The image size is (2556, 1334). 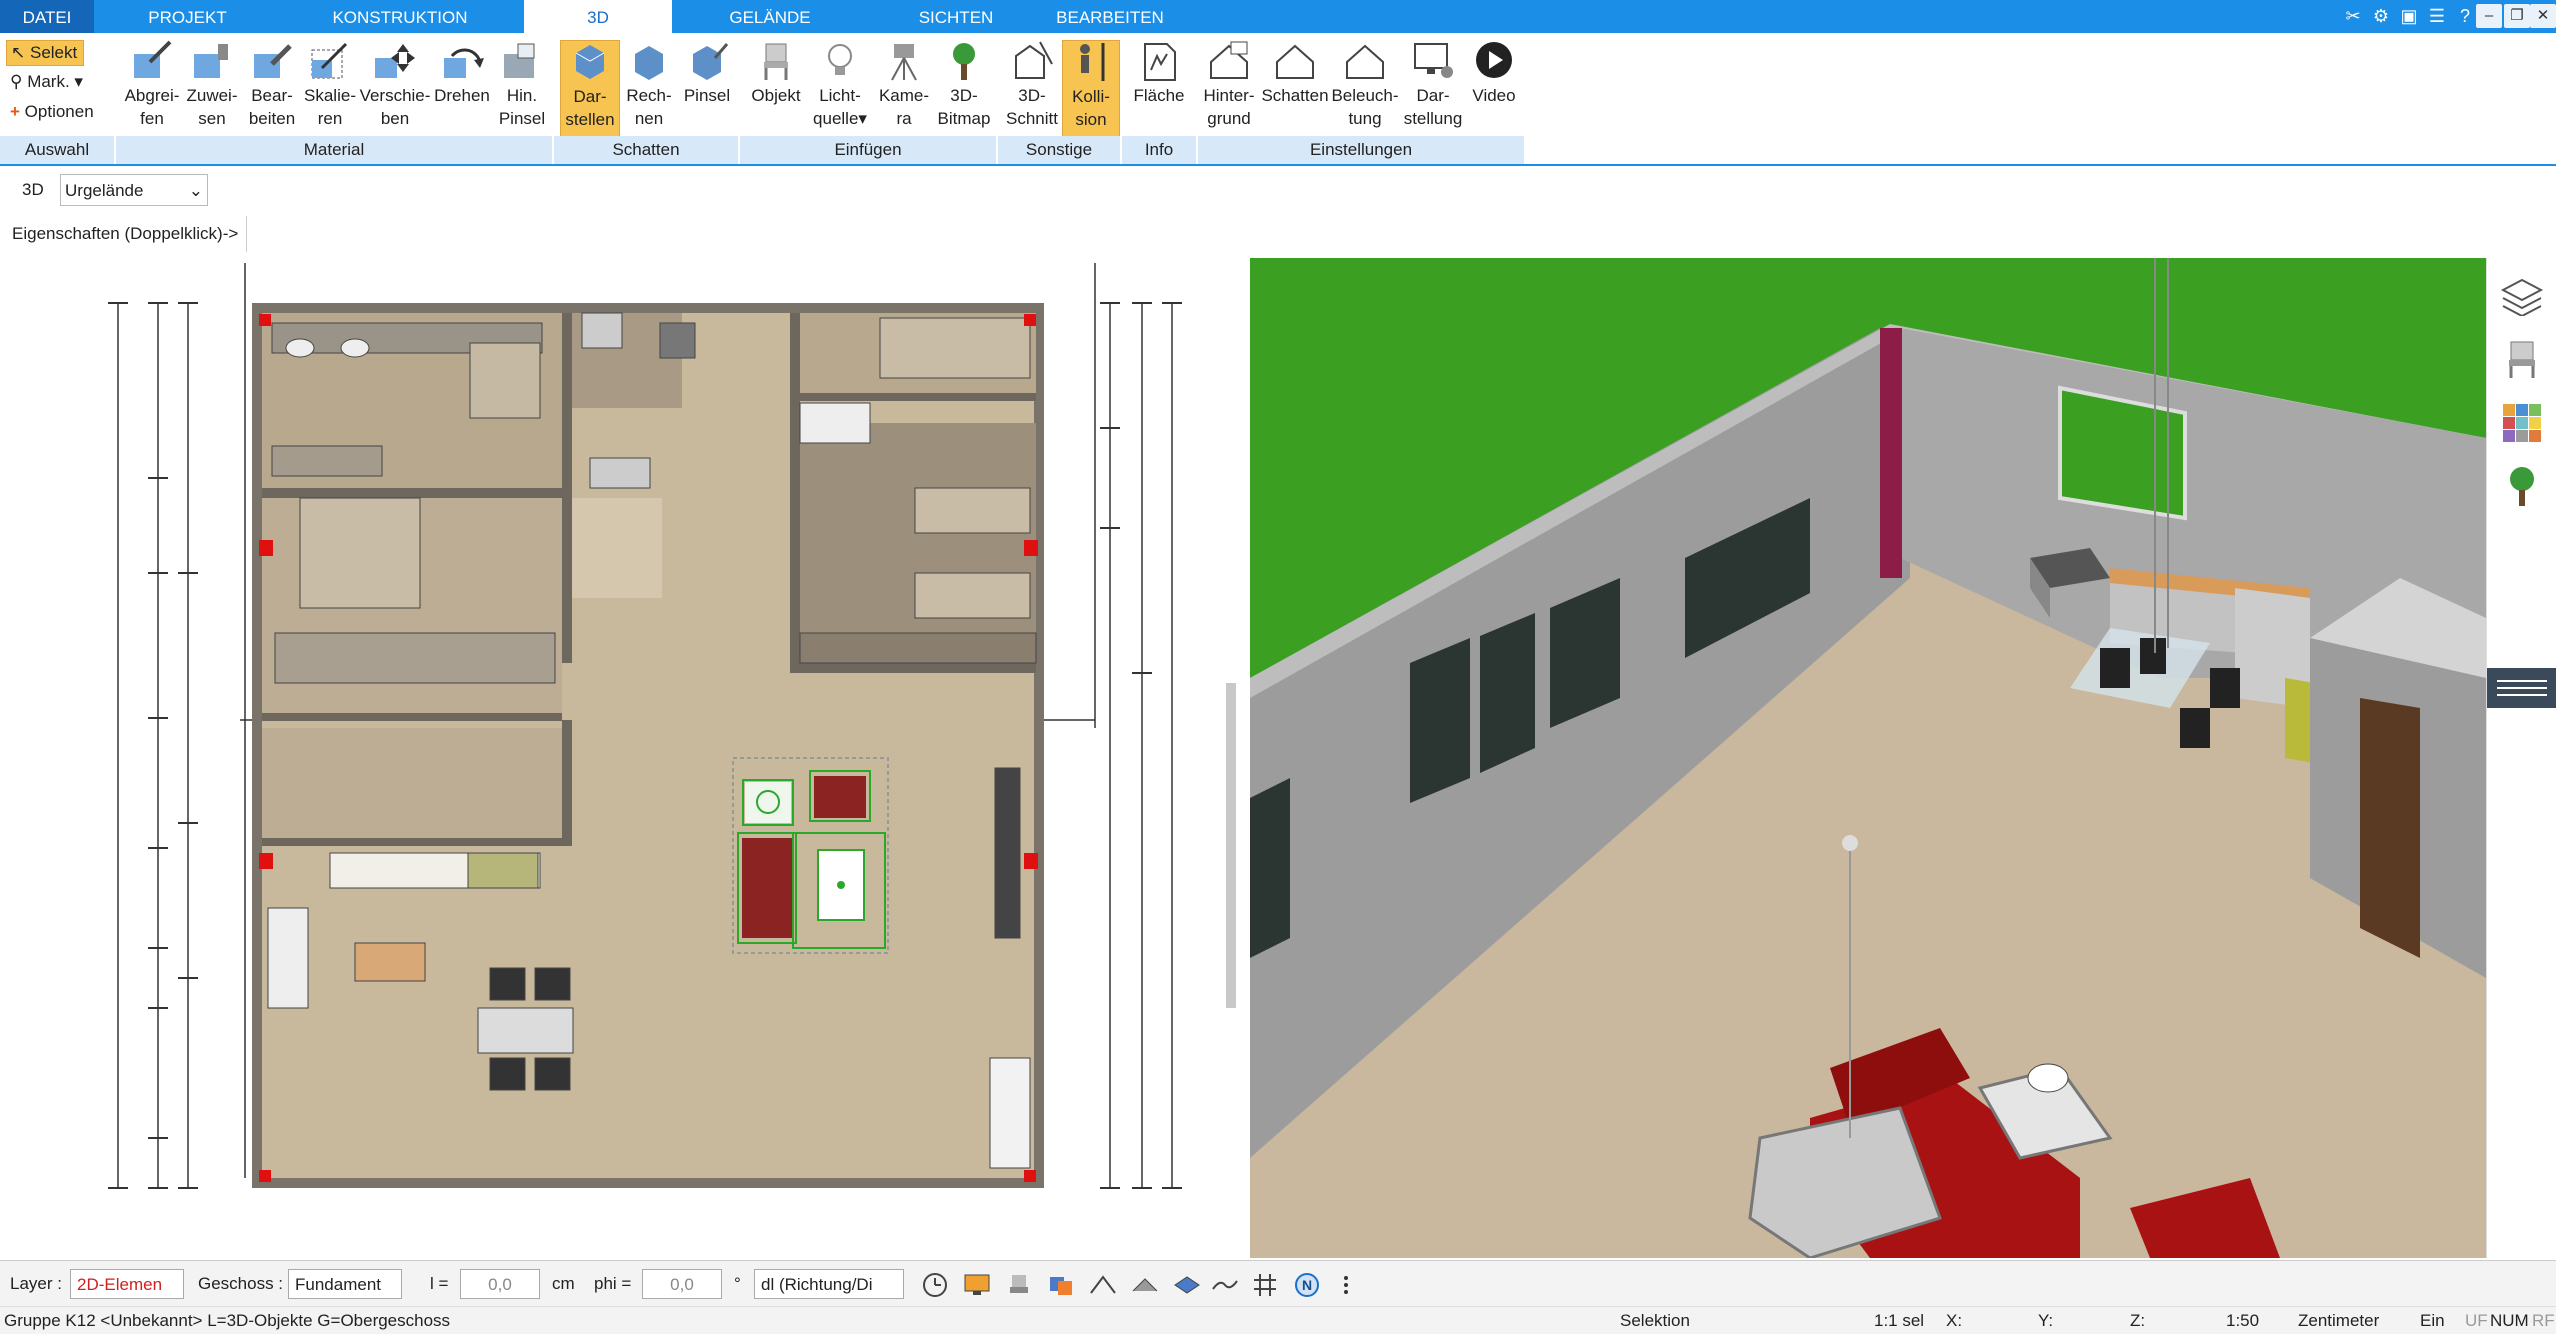 What do you see at coordinates (134, 190) in the screenshot?
I see `view-selector-dropdown: Urgelände ⌄` at bounding box center [134, 190].